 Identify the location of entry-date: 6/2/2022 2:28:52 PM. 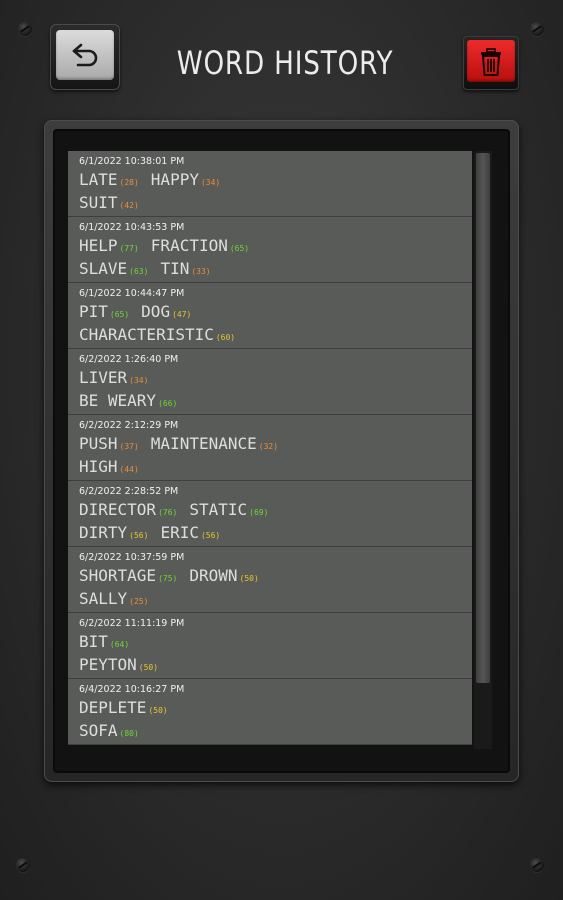
(129, 491).